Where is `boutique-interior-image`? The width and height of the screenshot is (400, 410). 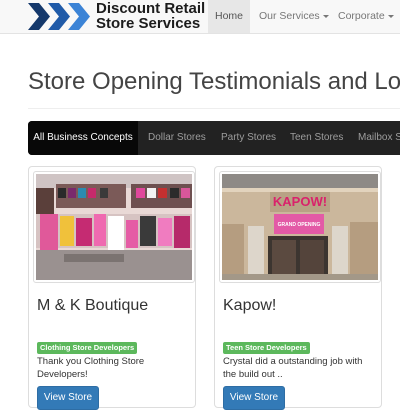 boutique-interior-image is located at coordinates (114, 227).